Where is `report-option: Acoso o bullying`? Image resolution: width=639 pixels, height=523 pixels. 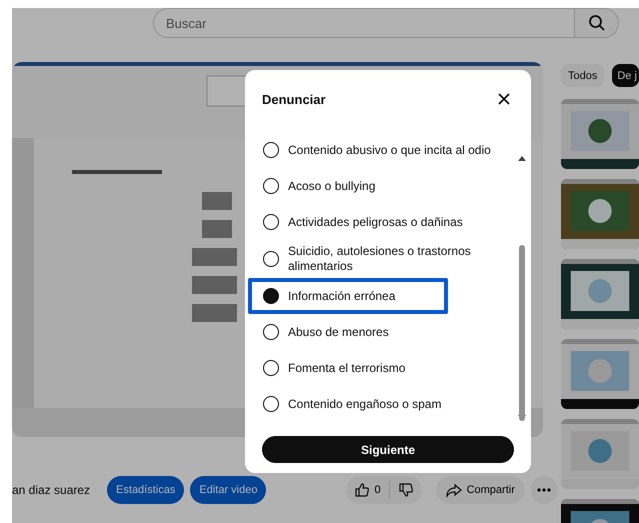
report-option: Acoso o bullying is located at coordinates (384, 186).